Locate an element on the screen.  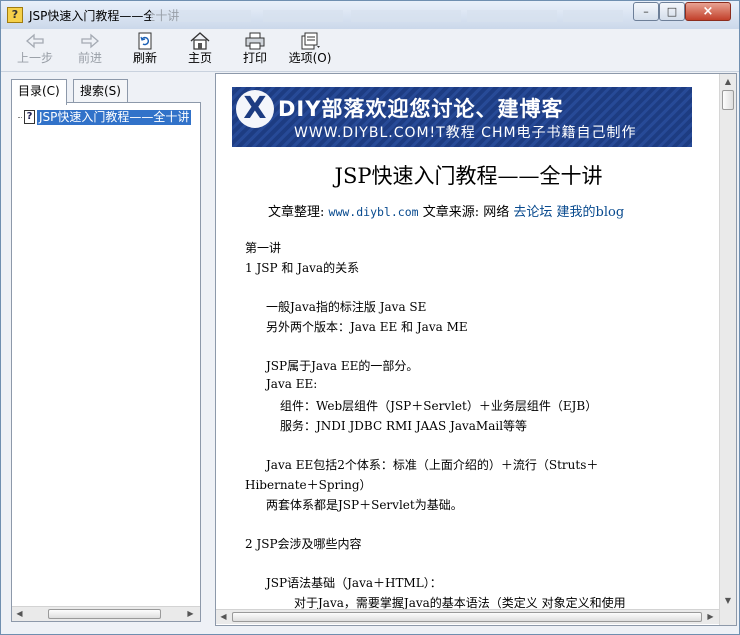
scroll-down-icon: ▼ is located at coordinates (728, 601).